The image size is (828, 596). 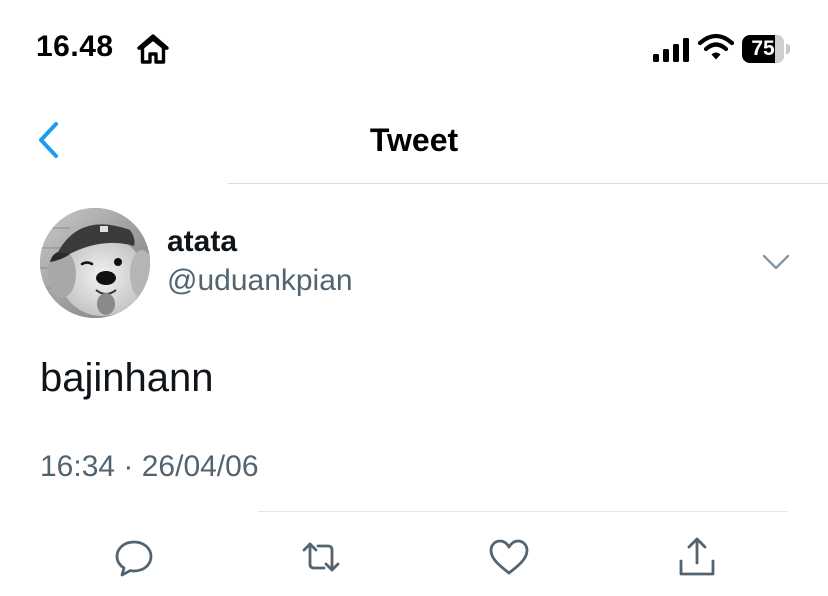 What do you see at coordinates (523, 511) in the screenshot?
I see `action-divider` at bounding box center [523, 511].